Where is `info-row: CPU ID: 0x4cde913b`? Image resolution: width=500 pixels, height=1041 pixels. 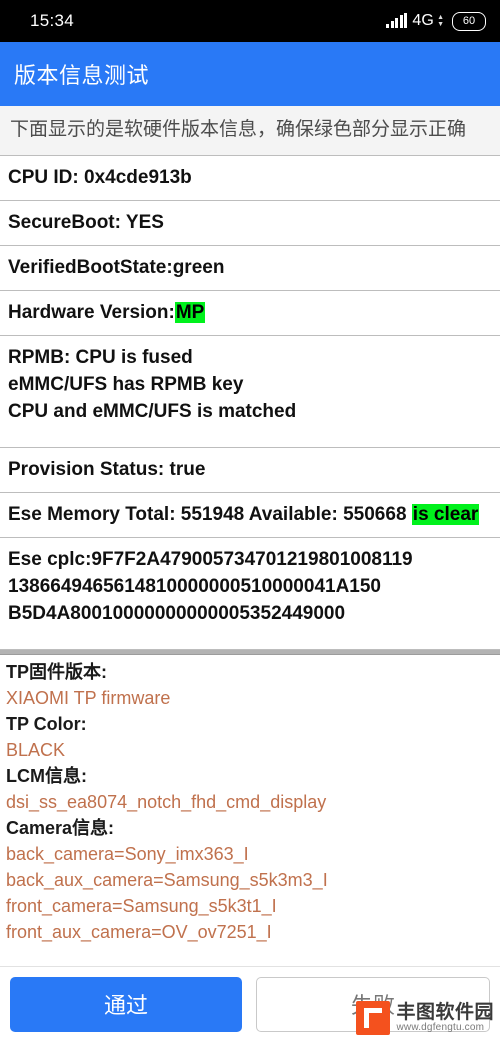
info-row: CPU ID: 0x4cde913b is located at coordinates (250, 178).